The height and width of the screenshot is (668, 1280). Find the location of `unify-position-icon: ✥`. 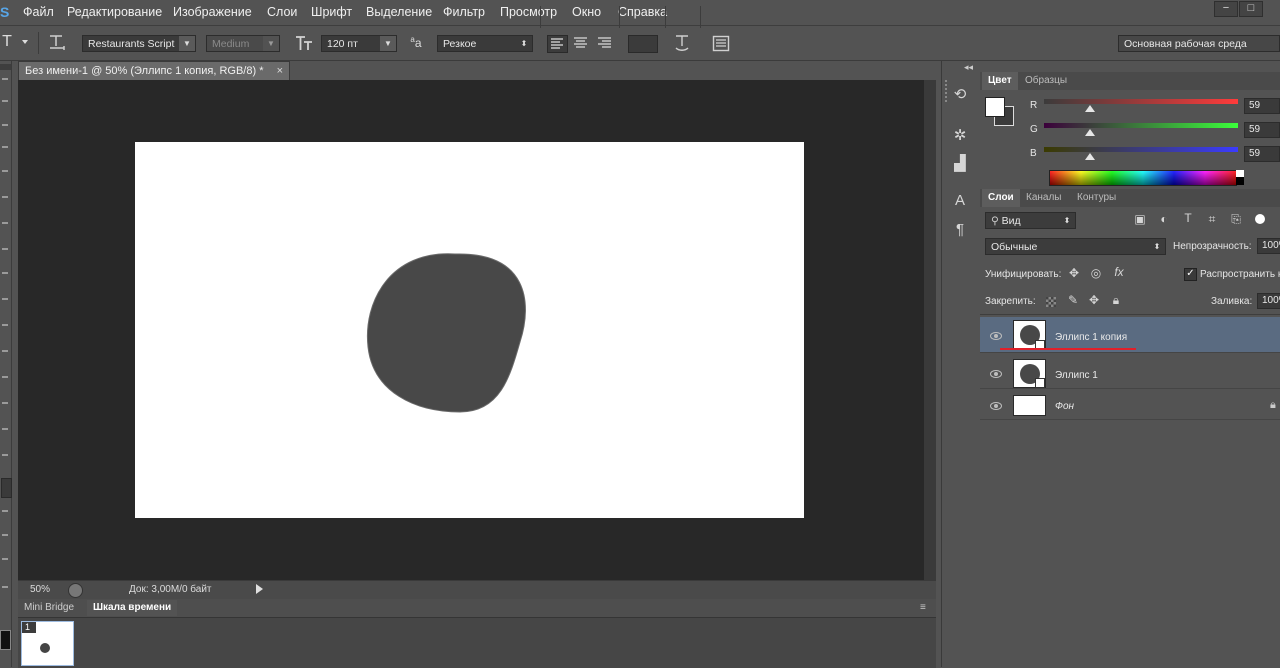

unify-position-icon: ✥ is located at coordinates (1074, 273).